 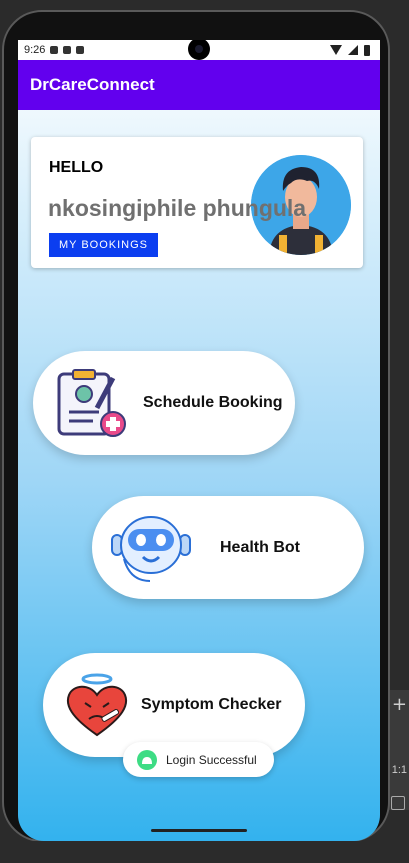 I want to click on screen-icon, so click(x=398, y=803).